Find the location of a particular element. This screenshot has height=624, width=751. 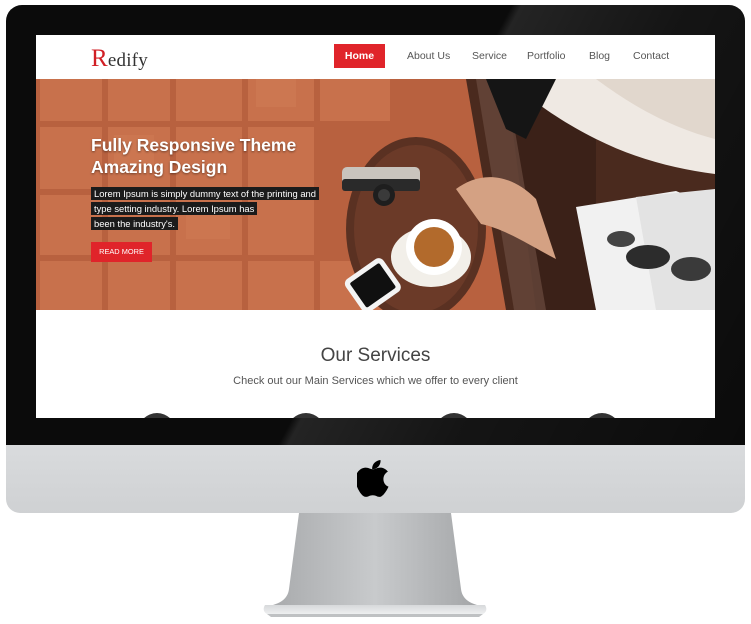

nav-about-us: About Us is located at coordinates (428, 56).